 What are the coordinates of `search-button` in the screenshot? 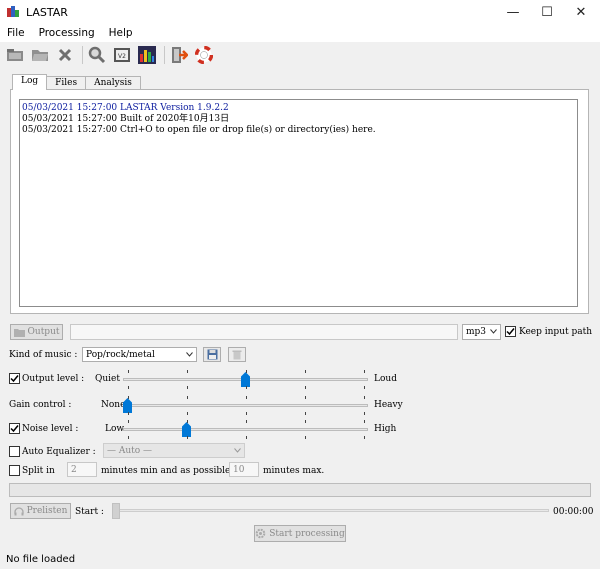 It's located at (97, 55).